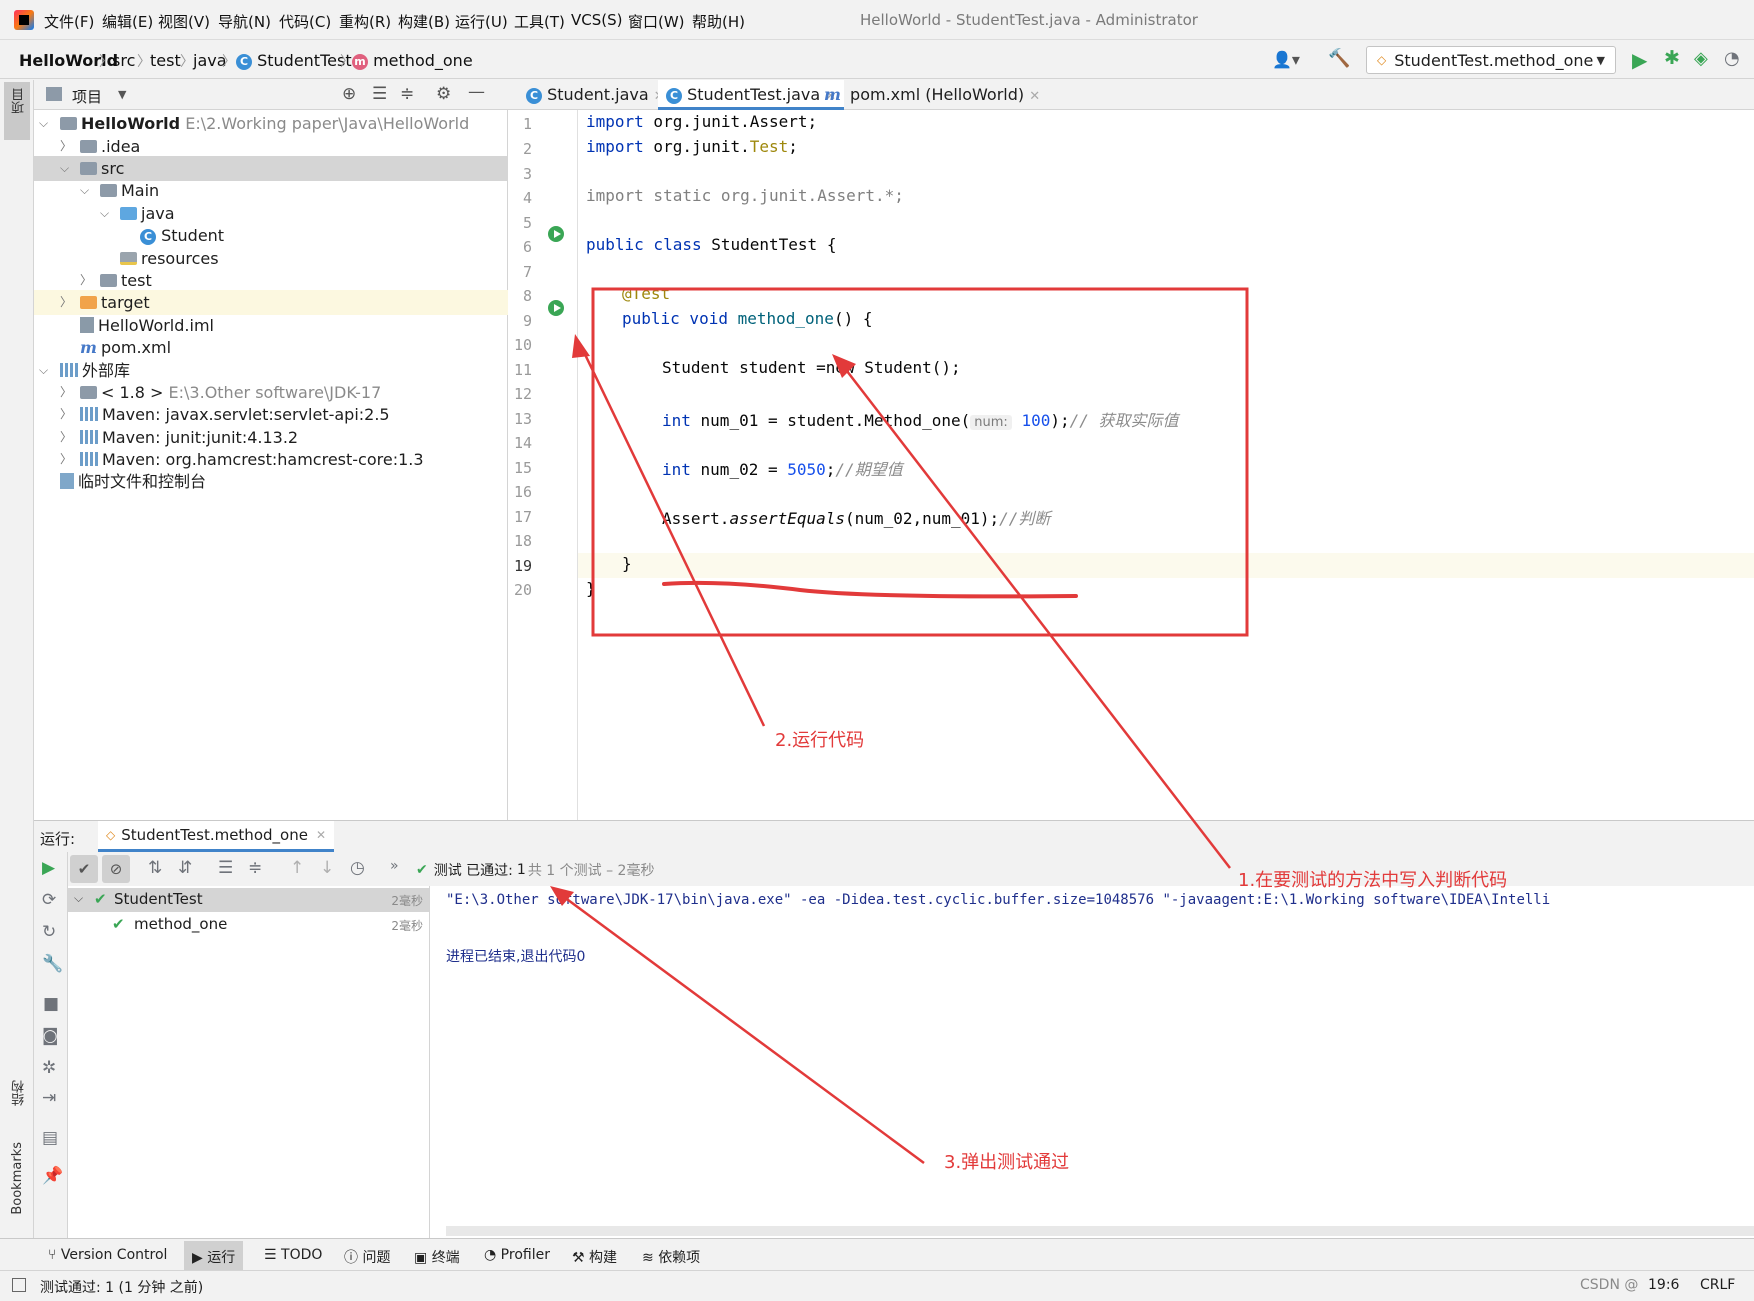  What do you see at coordinates (107, 1255) in the screenshot?
I see `tool-version-control: ⑂ Version Control` at bounding box center [107, 1255].